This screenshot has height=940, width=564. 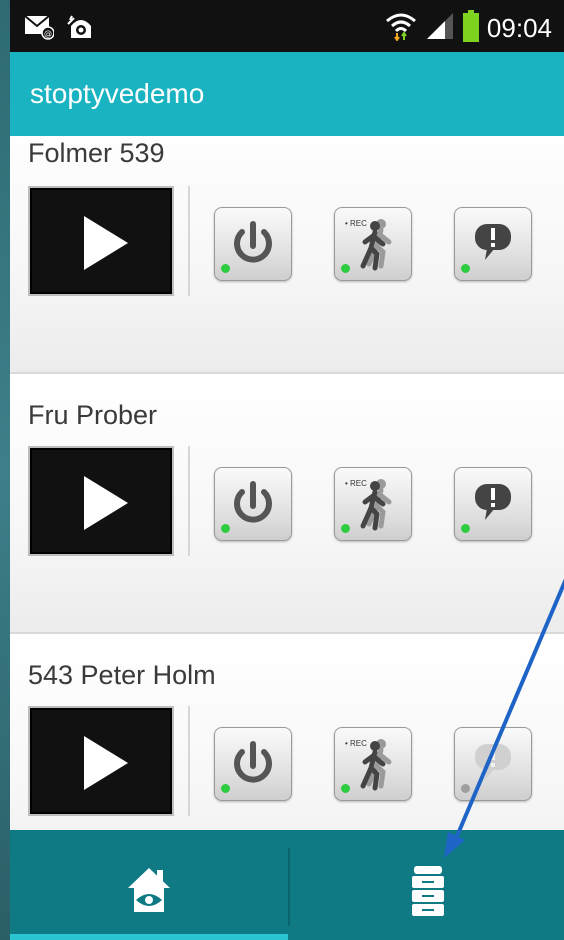 What do you see at coordinates (96, 153) in the screenshot?
I see `device-name: Folmer 539` at bounding box center [96, 153].